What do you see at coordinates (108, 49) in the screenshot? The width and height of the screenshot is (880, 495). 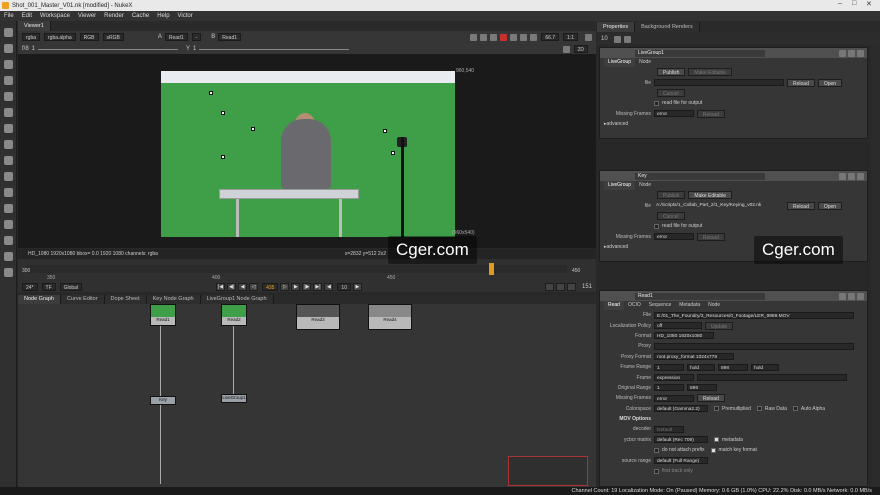 I see `gain-slider` at bounding box center [108, 49].